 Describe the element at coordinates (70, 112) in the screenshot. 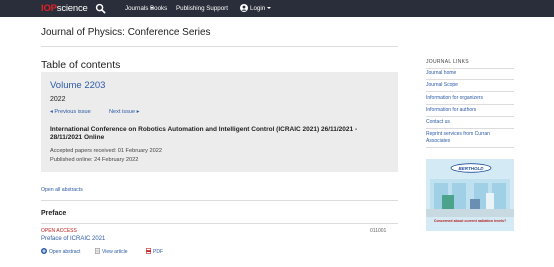

I see `previous-issue-link: ◂ Previous issue` at that location.